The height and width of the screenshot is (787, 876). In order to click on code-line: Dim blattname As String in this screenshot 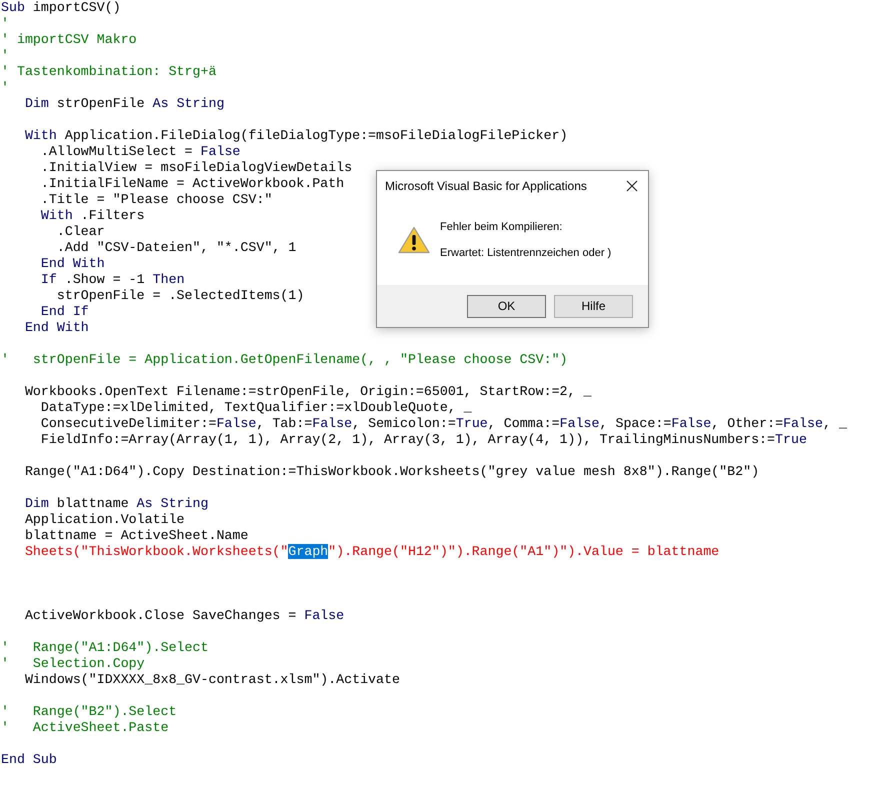, I will do `click(116, 504)`.